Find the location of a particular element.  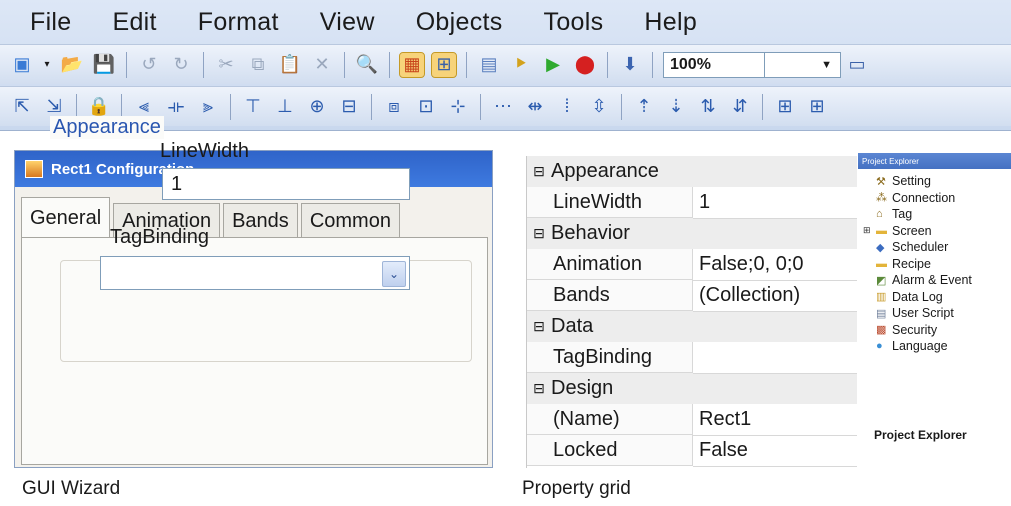

run-icon: ▶ is located at coordinates (553, 65).